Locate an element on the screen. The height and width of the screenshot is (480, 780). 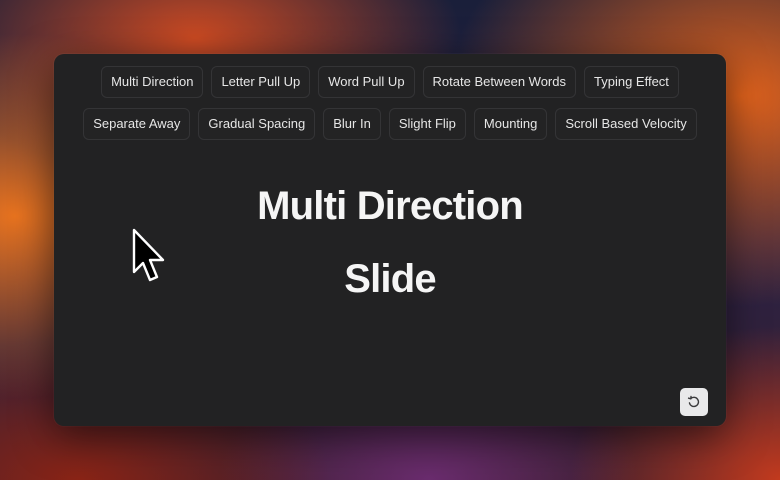
tab-word-pull-up: Word Pull Up is located at coordinates (366, 82).